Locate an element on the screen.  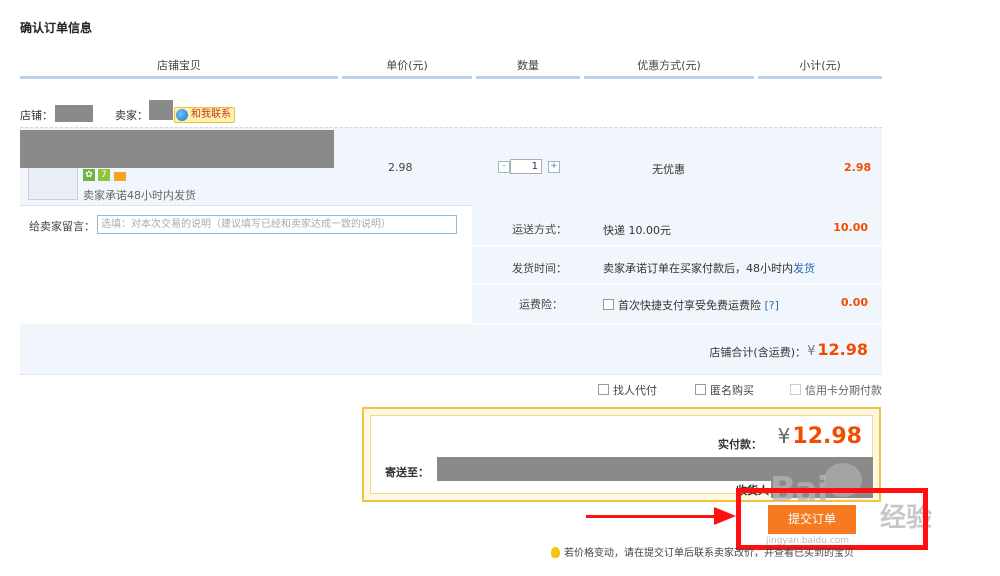
column-header-unit-price: 单价(元) is located at coordinates (407, 67).